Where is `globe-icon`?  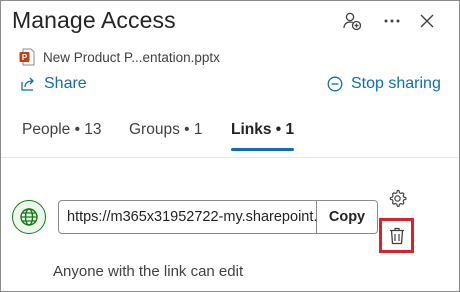
globe-icon is located at coordinates (29, 217).